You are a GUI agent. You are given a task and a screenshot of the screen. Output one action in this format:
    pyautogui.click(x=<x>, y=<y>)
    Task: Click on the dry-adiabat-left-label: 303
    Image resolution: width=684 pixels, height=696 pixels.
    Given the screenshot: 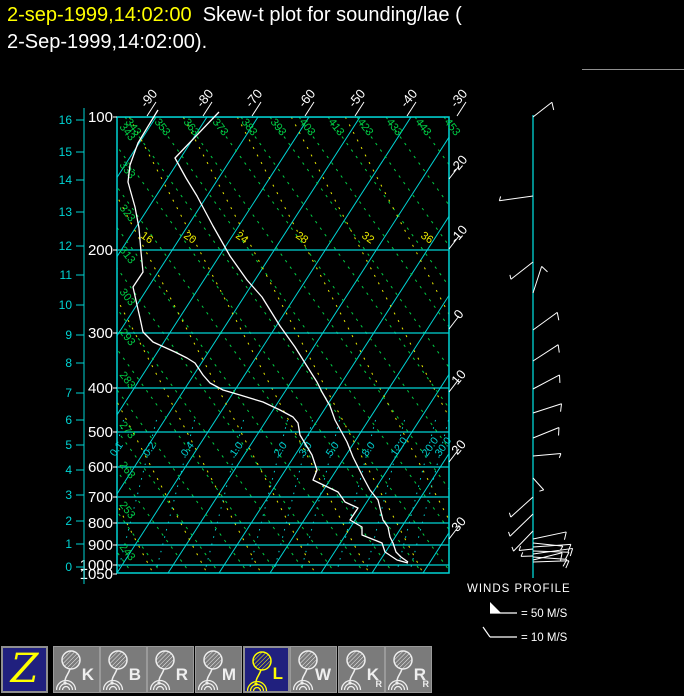 What is the action you would take?
    pyautogui.click(x=127, y=297)
    